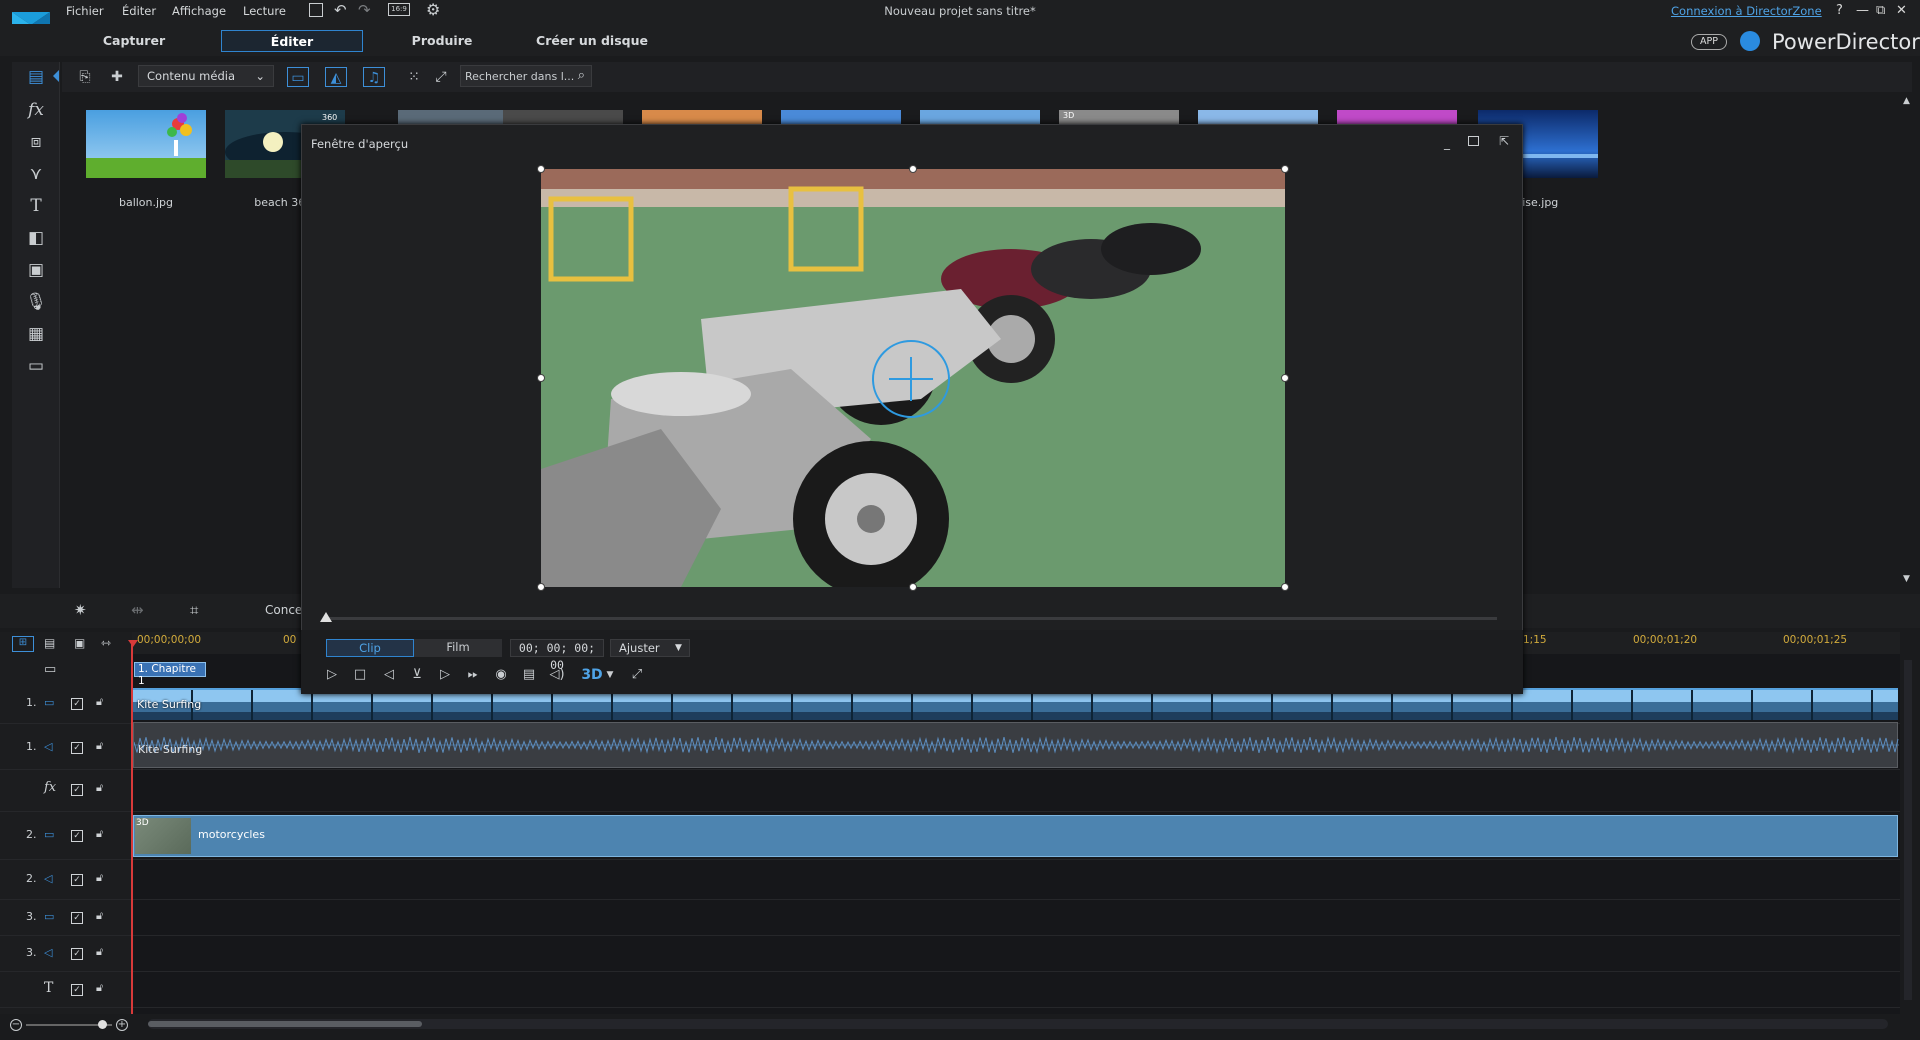 The height and width of the screenshot is (1040, 1920). What do you see at coordinates (146, 202) in the screenshot?
I see `media-label: ballon.jpg` at bounding box center [146, 202].